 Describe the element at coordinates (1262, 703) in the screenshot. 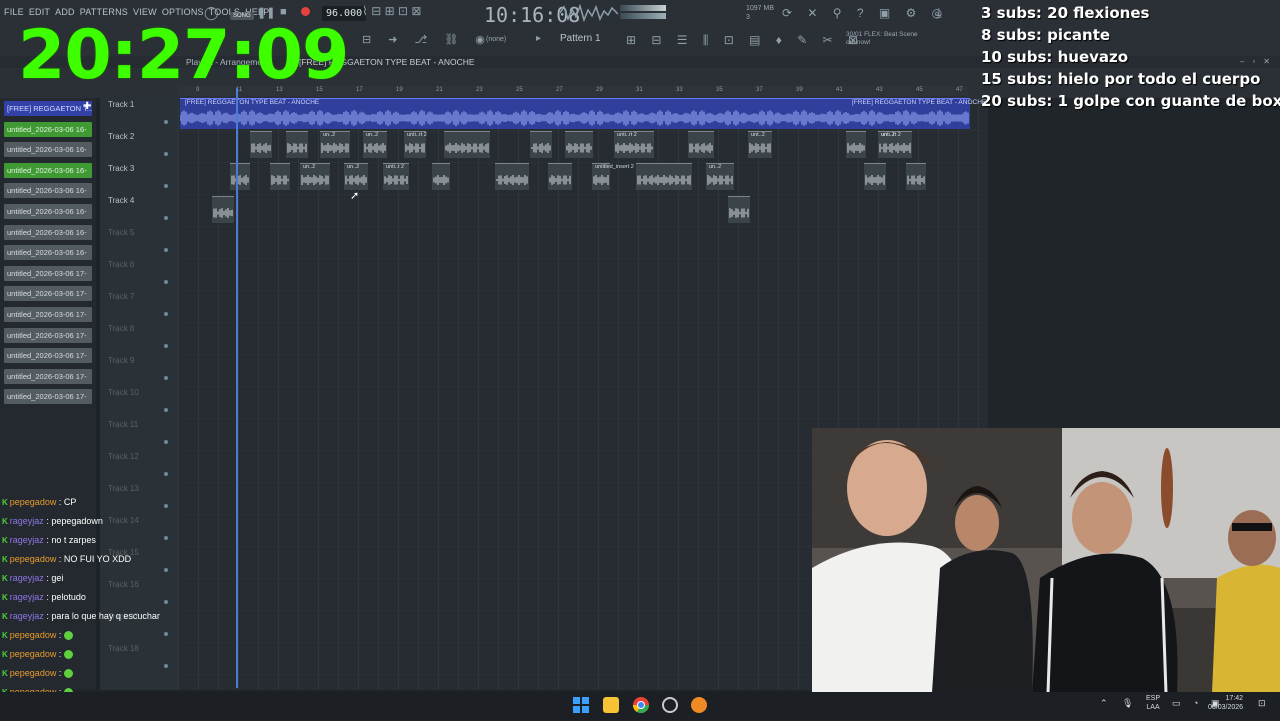

I see `notification-icon: ⊡` at that location.